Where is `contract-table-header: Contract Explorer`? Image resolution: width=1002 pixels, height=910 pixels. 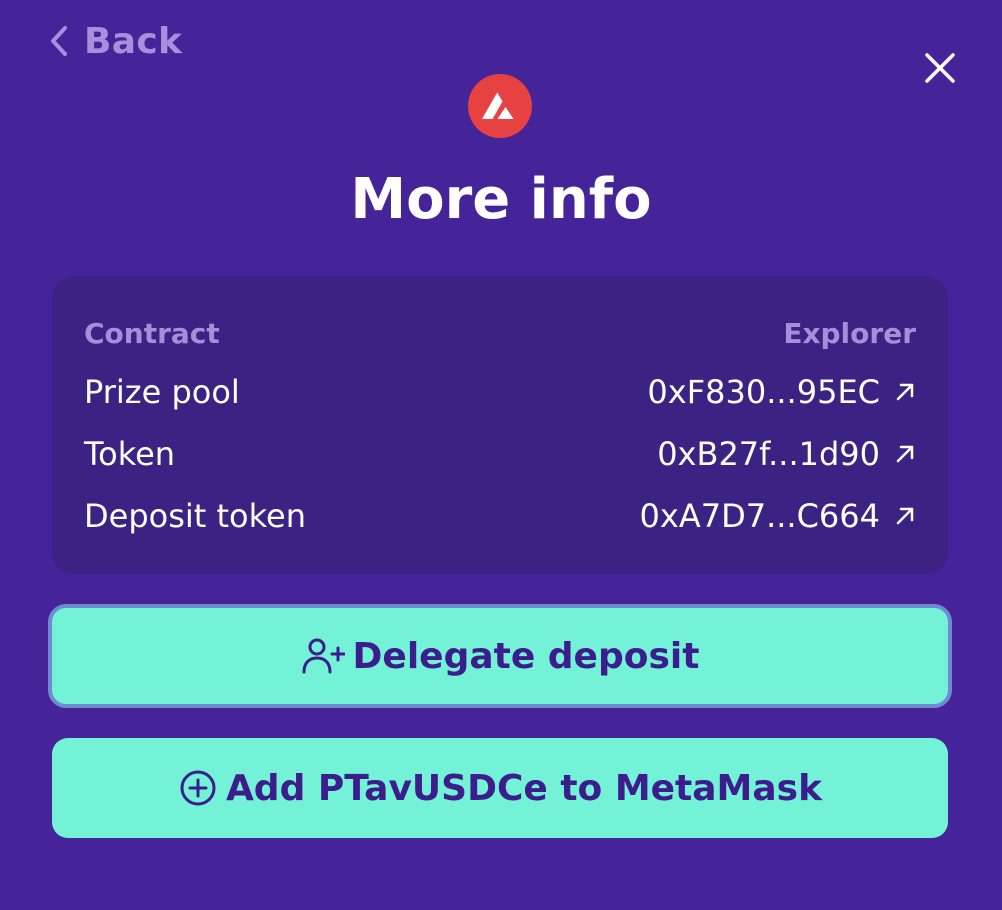
contract-table-header: Contract Explorer is located at coordinates (500, 333).